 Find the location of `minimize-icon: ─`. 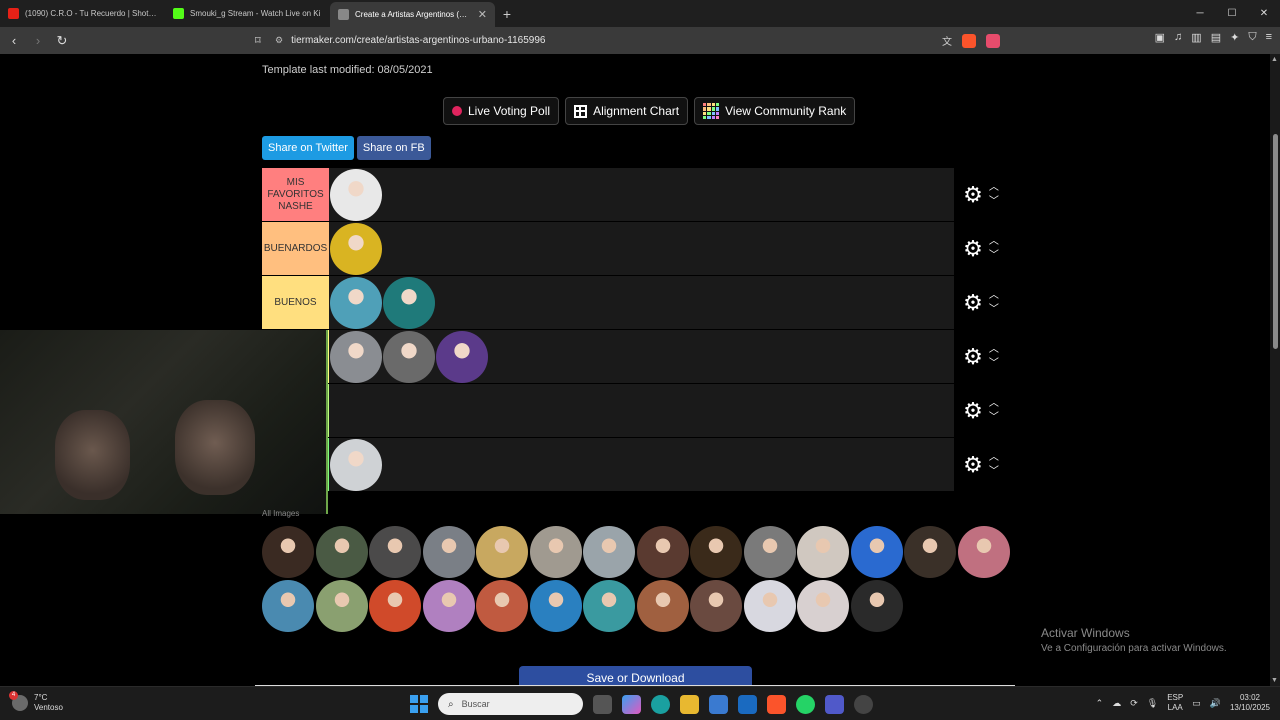

minimize-icon: ─ is located at coordinates (1200, 13).